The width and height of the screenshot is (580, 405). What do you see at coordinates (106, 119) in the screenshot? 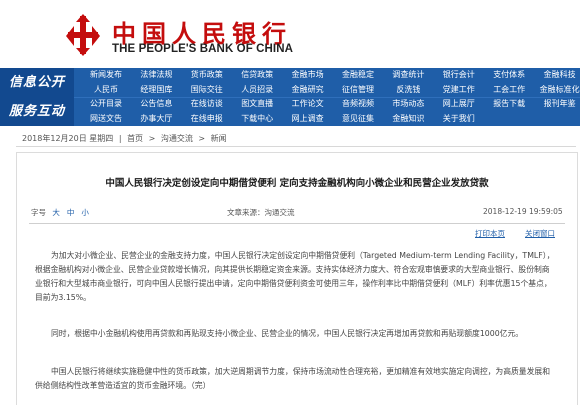
I see `nav-service-item: 网送文告` at bounding box center [106, 119].